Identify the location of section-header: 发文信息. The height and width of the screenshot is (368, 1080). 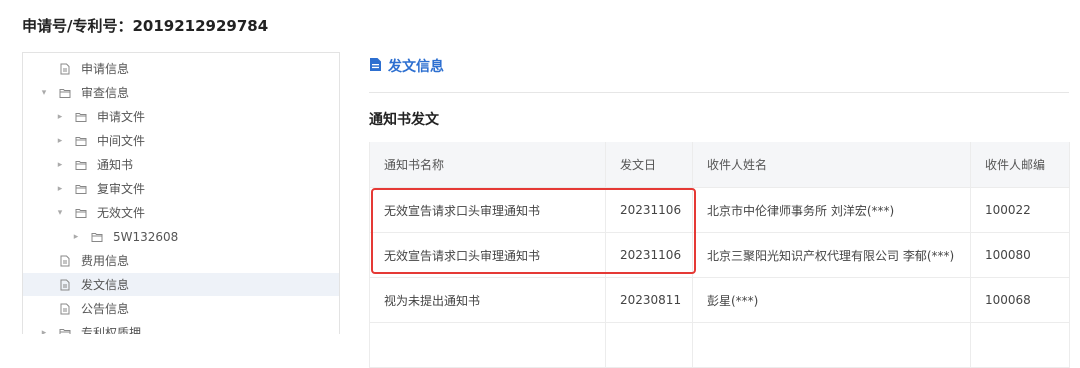
(406, 66).